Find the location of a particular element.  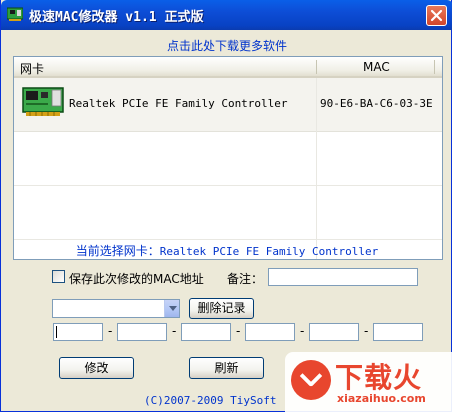

watermark-domain: xiazaihuo.com is located at coordinates (381, 398).